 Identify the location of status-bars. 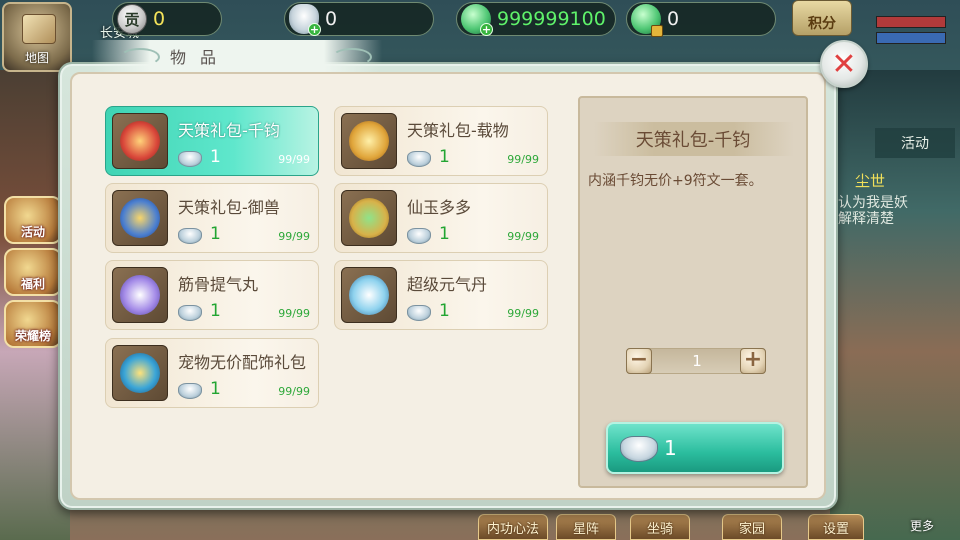
(911, 32).